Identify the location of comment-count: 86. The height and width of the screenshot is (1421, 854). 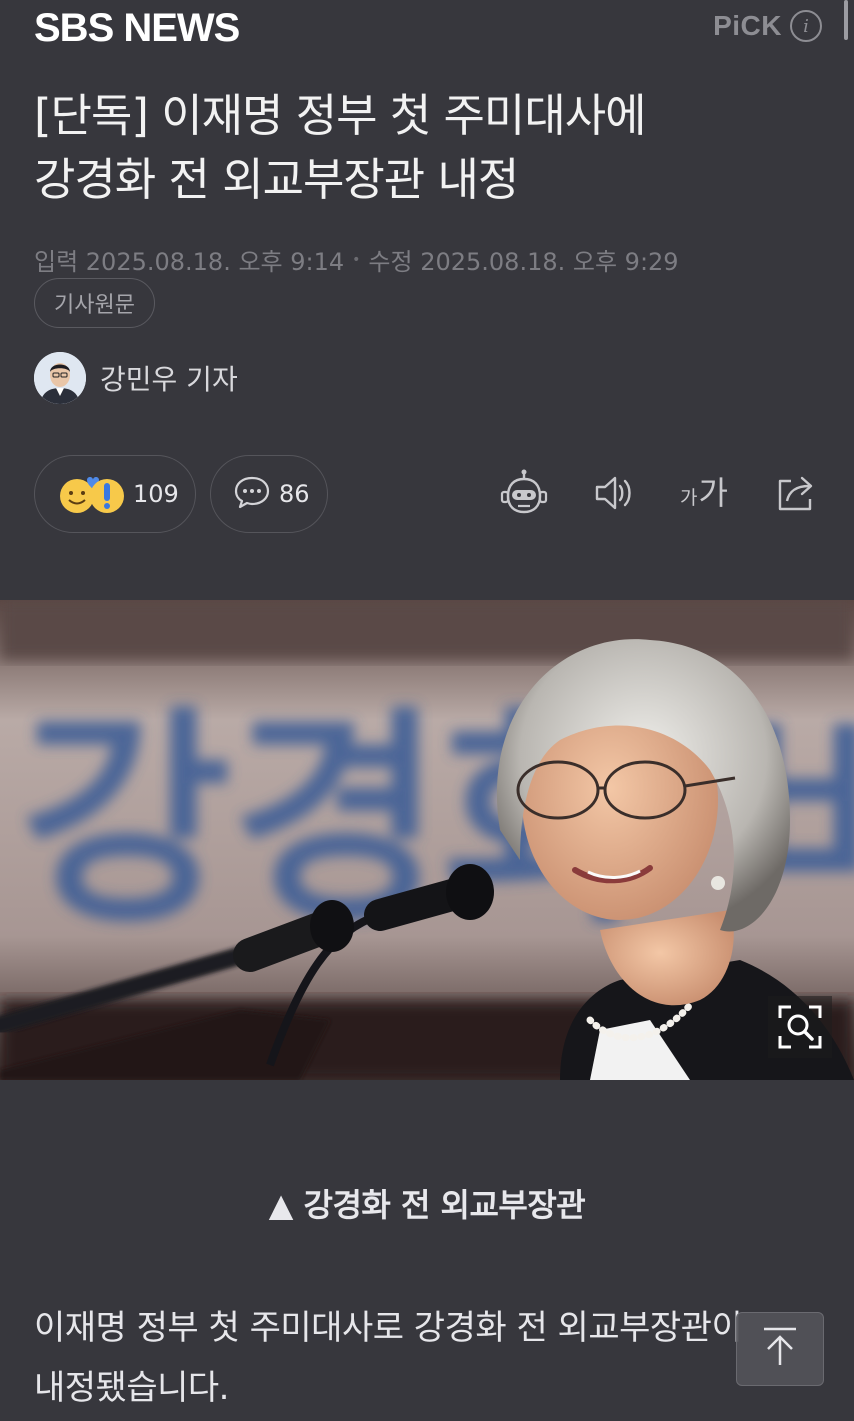
(294, 494).